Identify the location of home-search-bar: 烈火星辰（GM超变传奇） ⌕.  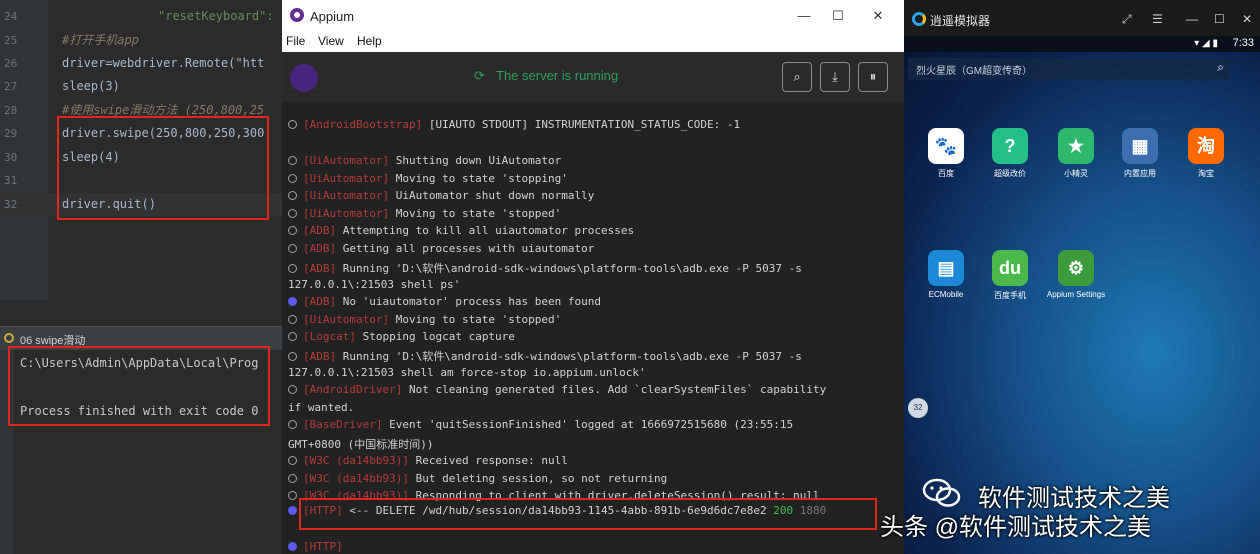
(1069, 69).